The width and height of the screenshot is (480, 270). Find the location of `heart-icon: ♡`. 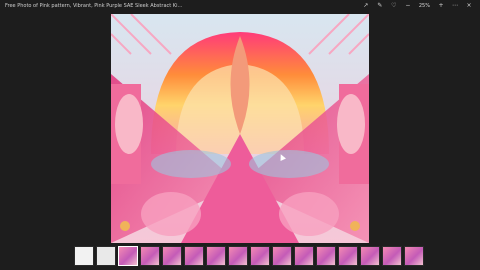

heart-icon: ♡ is located at coordinates (394, 6).